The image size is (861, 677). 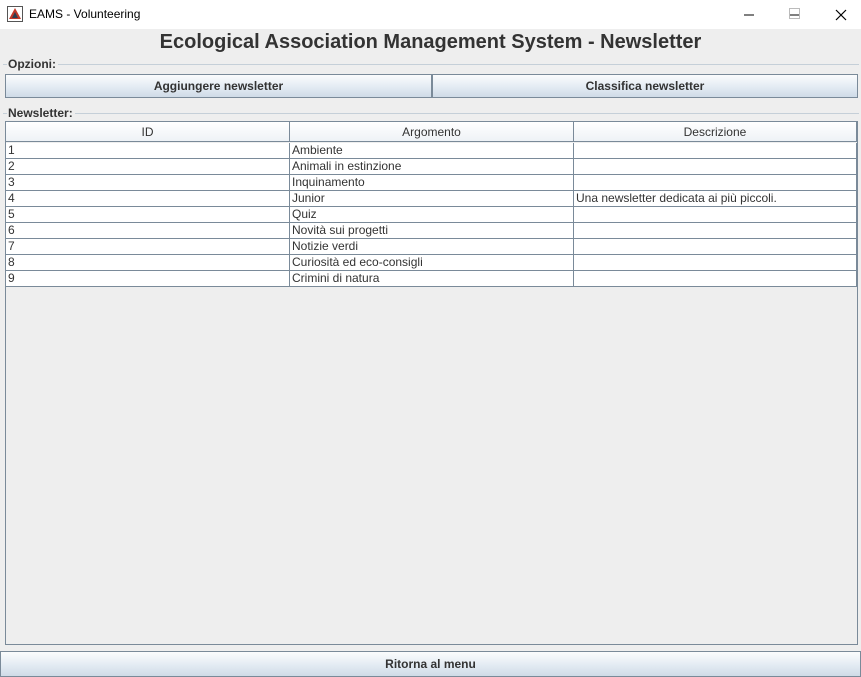 I want to click on table-row: 9 Crimini di natura, so click(x=431, y=279).